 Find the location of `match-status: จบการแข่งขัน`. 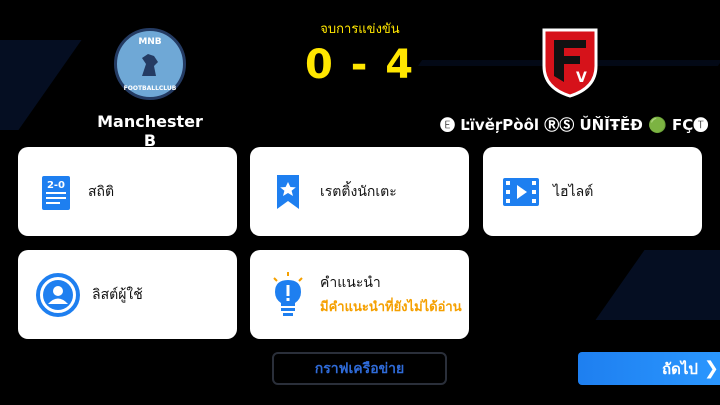

match-status: จบการแข่งขัน is located at coordinates (360, 29).